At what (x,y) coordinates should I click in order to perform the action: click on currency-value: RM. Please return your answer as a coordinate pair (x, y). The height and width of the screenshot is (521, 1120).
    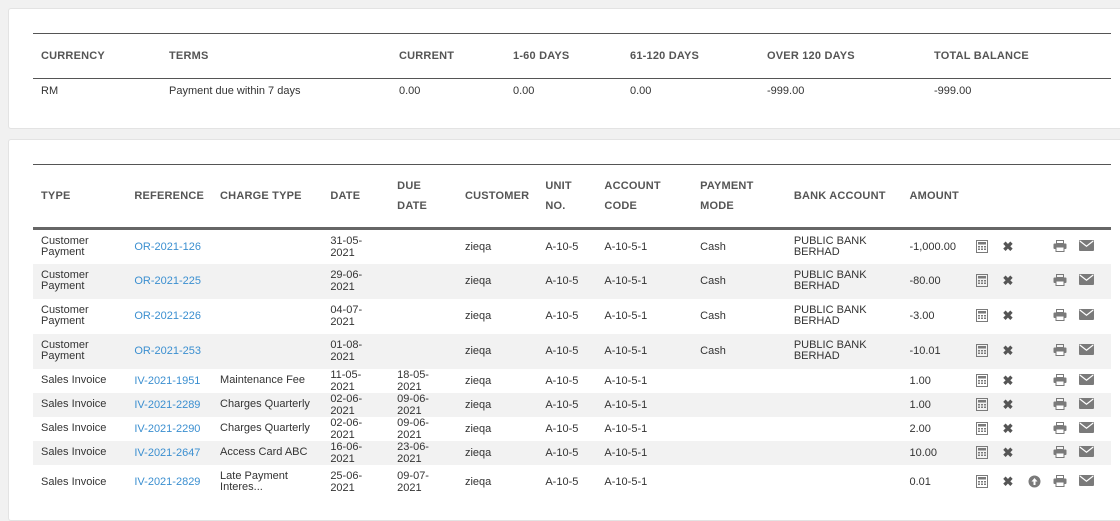
    Looking at the image, I should click on (50, 90).